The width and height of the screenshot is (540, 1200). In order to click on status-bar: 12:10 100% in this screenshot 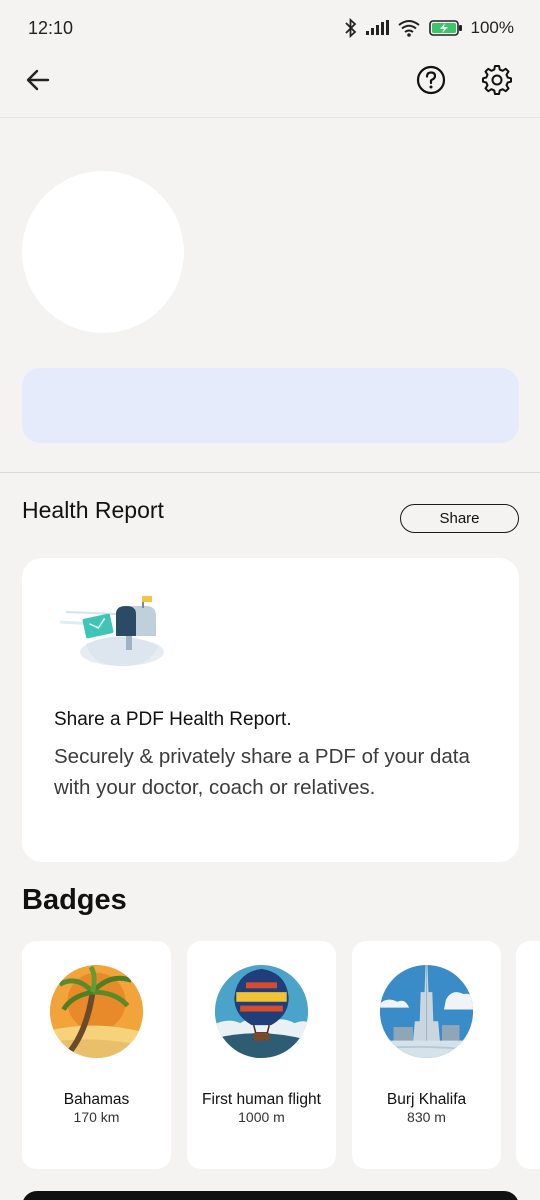, I will do `click(270, 28)`.